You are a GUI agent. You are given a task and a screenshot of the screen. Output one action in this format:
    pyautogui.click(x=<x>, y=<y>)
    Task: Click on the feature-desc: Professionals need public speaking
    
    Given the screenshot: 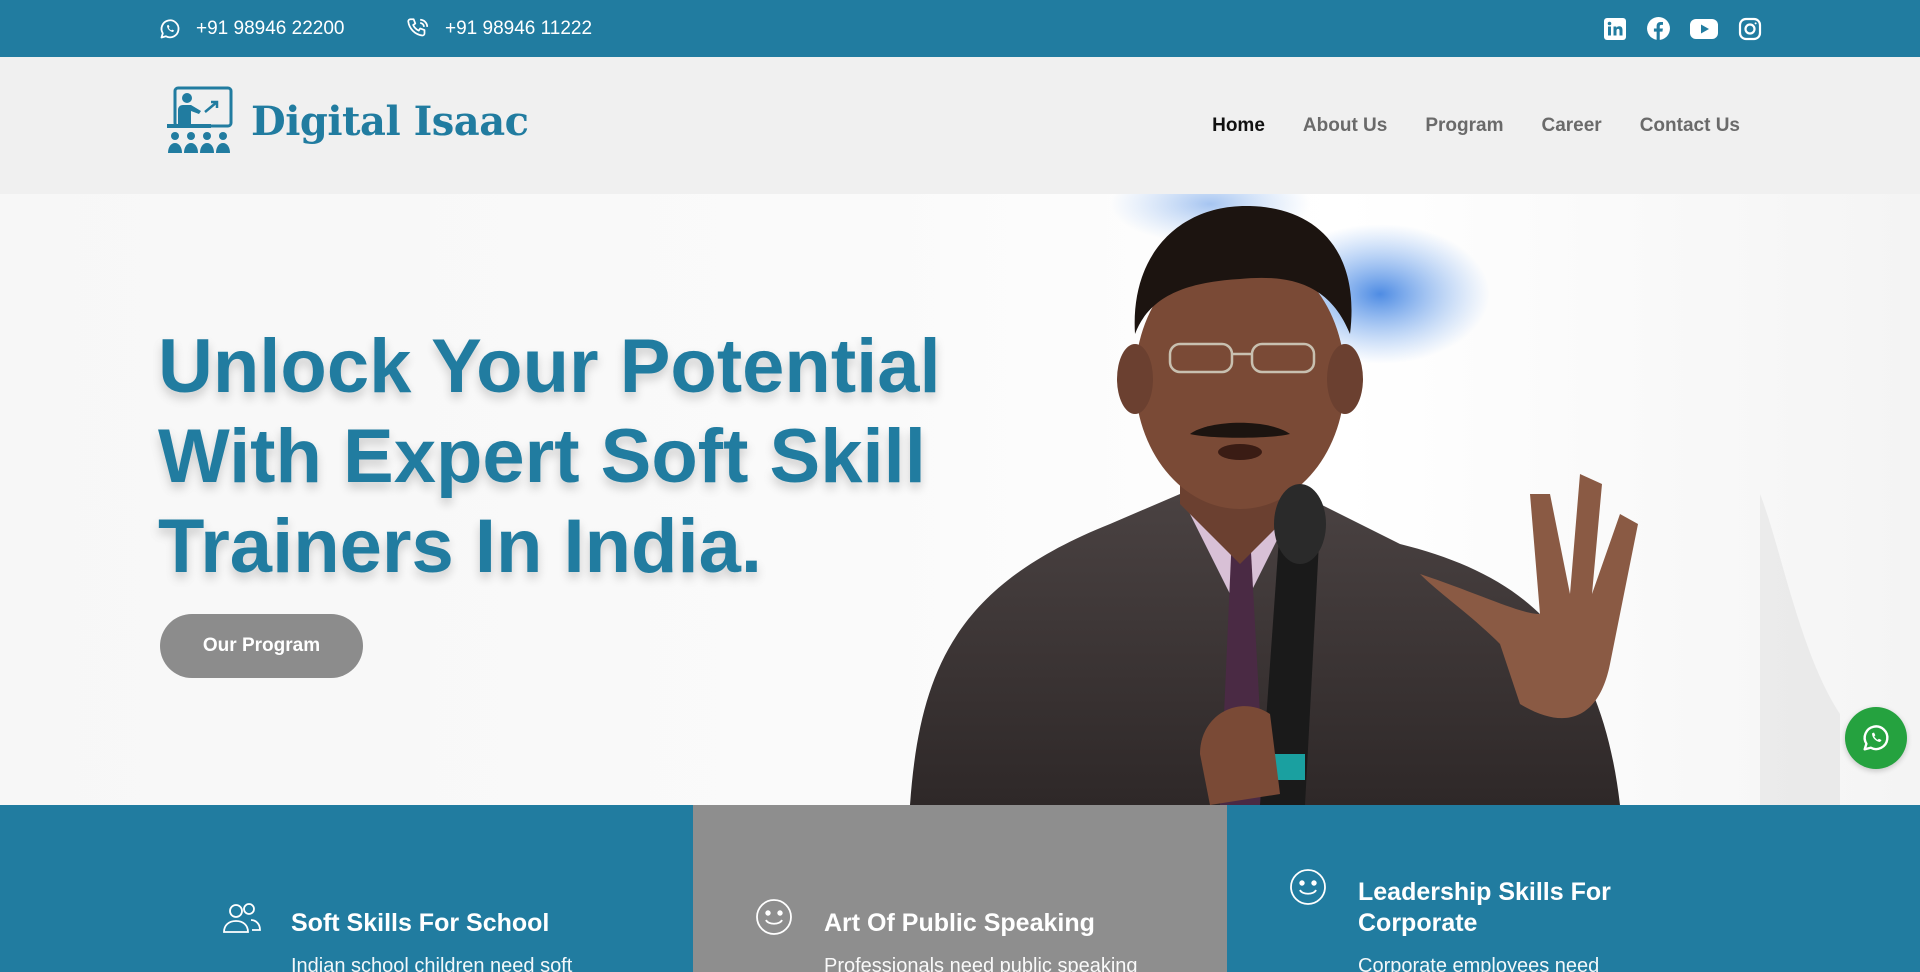 What is the action you would take?
    pyautogui.click(x=981, y=963)
    